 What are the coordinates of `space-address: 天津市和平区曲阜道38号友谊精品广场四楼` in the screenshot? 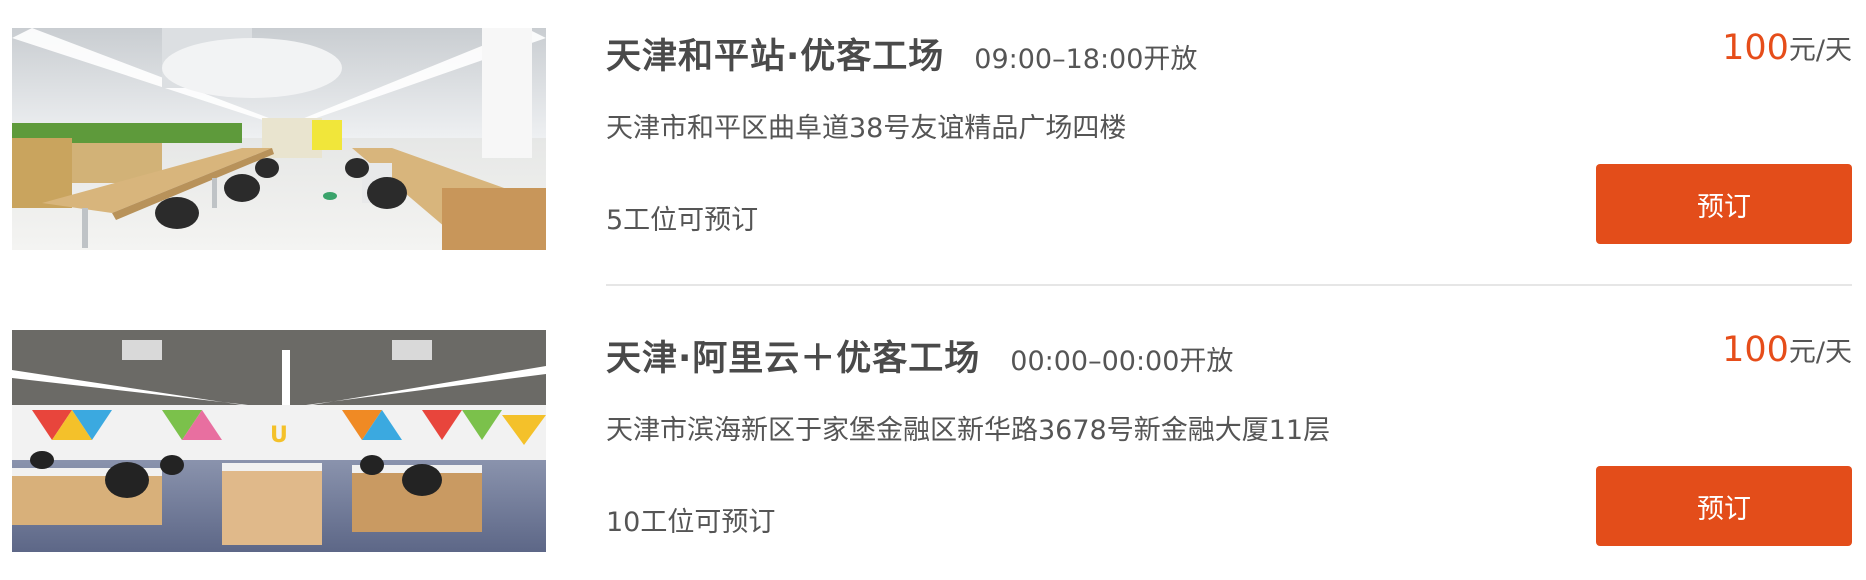 It's located at (866, 128).